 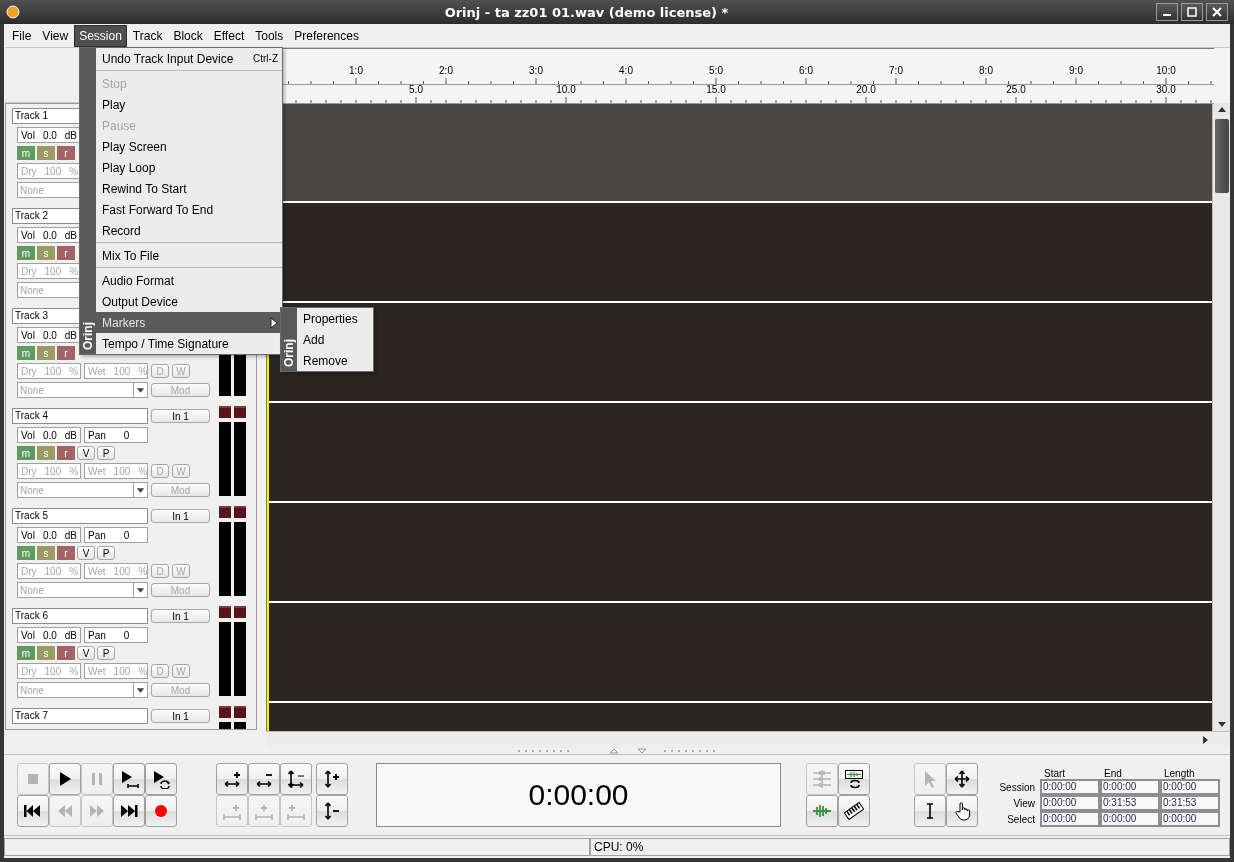 What do you see at coordinates (866, 89) in the screenshot?
I see `ruler-label: 20.0` at bounding box center [866, 89].